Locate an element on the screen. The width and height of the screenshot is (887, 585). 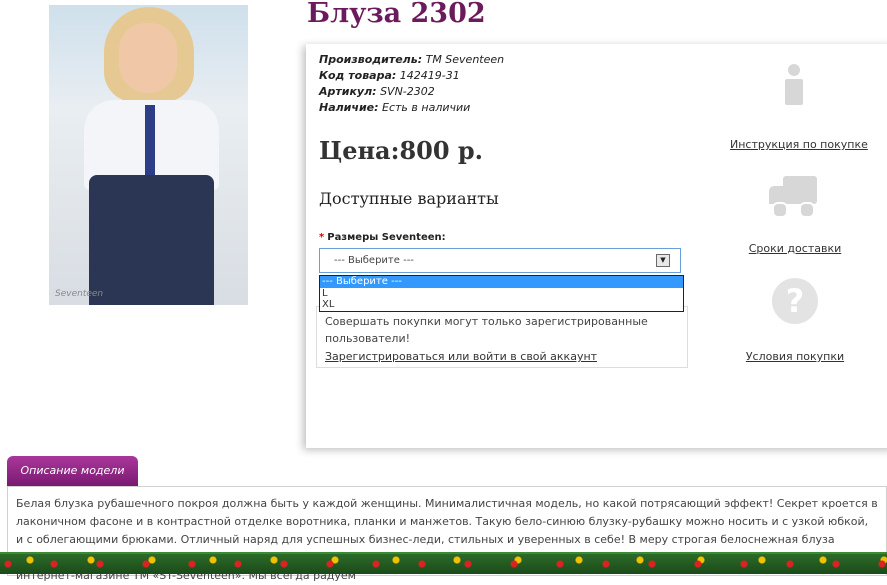
size-option: L is located at coordinates (501, 294).